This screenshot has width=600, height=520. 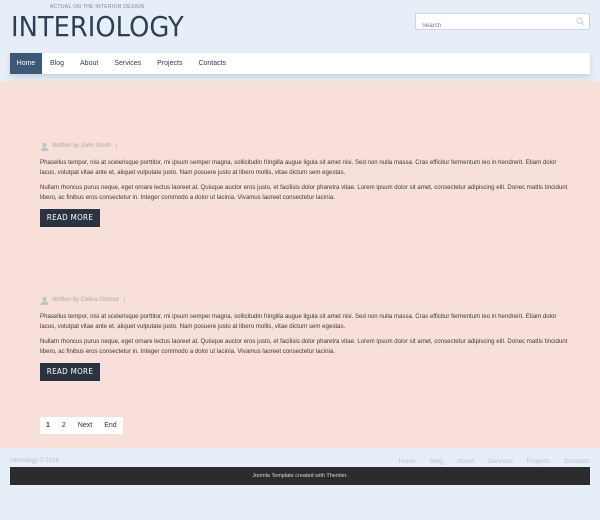 I want to click on nav-item-about: About, so click(x=89, y=63).